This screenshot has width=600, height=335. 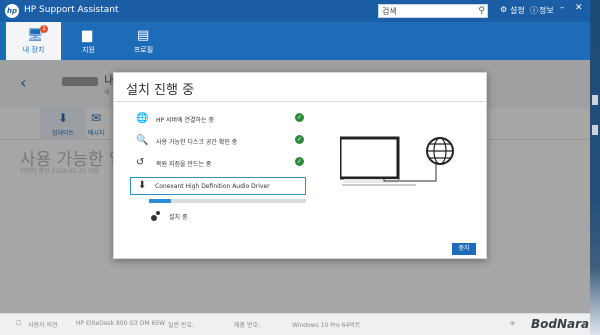 What do you see at coordinates (71, 10) in the screenshot?
I see `window-title: HP Support Assistant` at bounding box center [71, 10].